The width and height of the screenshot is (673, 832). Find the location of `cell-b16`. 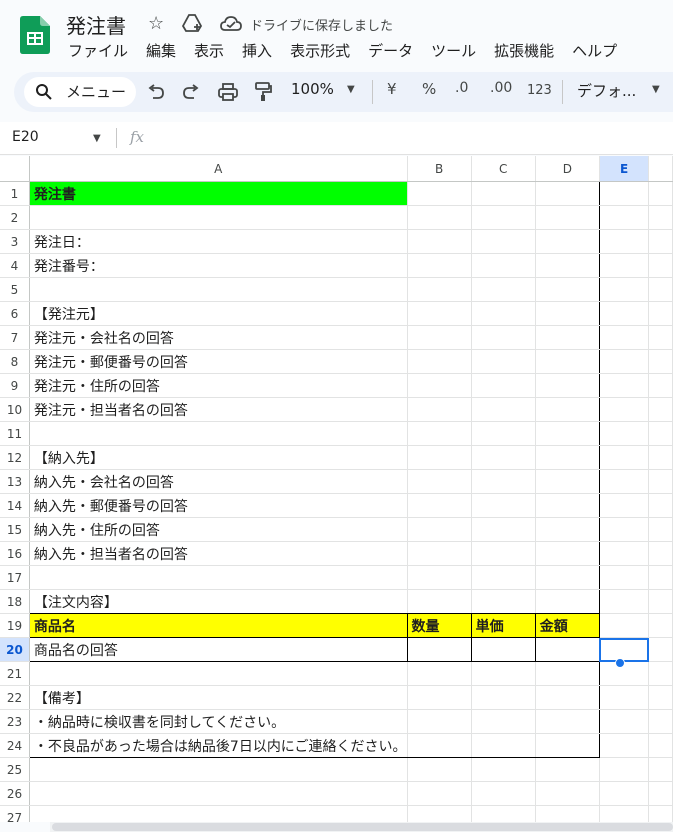

cell-b16 is located at coordinates (439, 553).